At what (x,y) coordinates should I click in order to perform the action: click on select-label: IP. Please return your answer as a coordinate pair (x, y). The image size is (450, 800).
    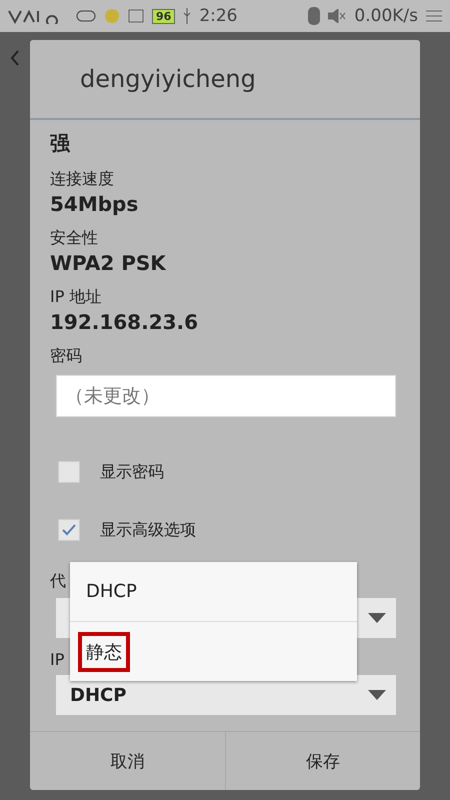
    Looking at the image, I should click on (57, 659).